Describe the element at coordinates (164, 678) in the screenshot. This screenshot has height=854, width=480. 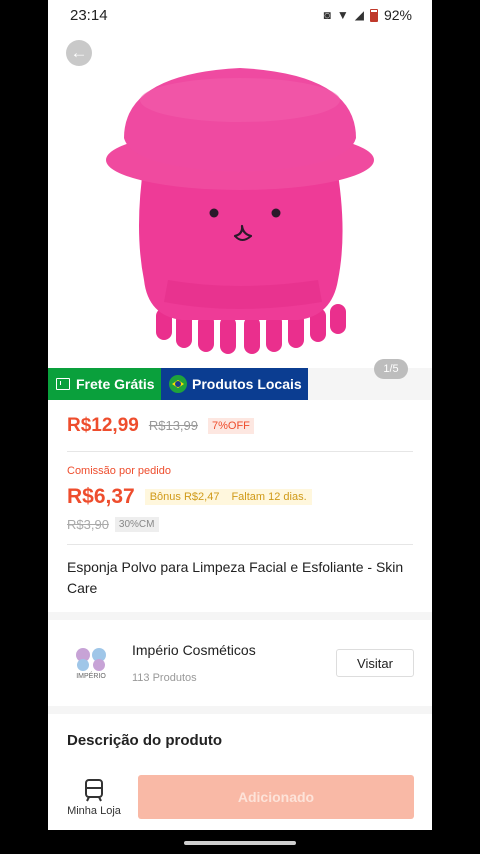
I see `store-product-count: 113 Produtos` at that location.